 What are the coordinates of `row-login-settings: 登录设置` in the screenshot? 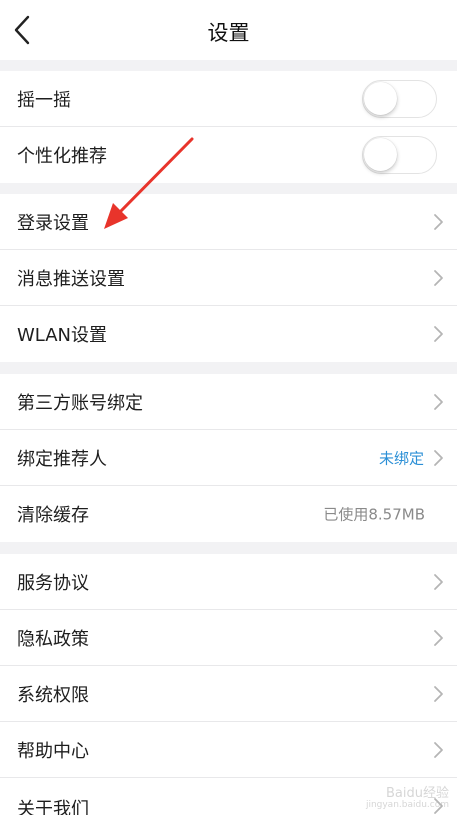 It's located at (228, 222).